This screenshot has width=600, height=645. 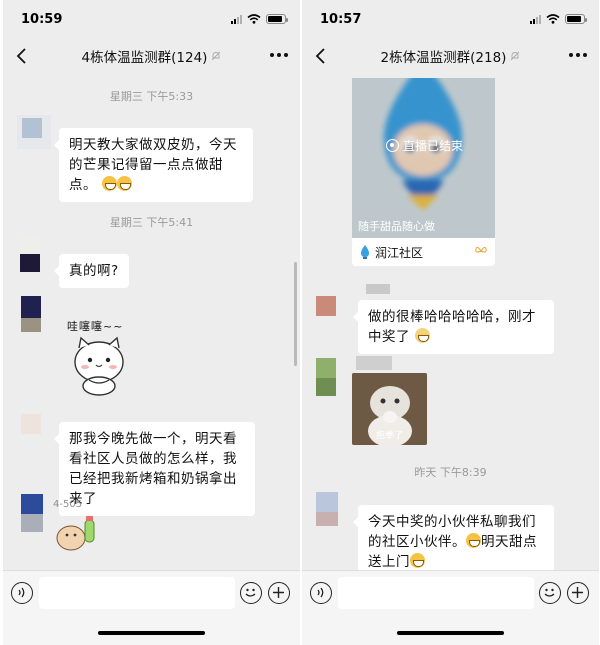 What do you see at coordinates (68, 504) in the screenshot?
I see `sender-name: 4-505` at bounding box center [68, 504].